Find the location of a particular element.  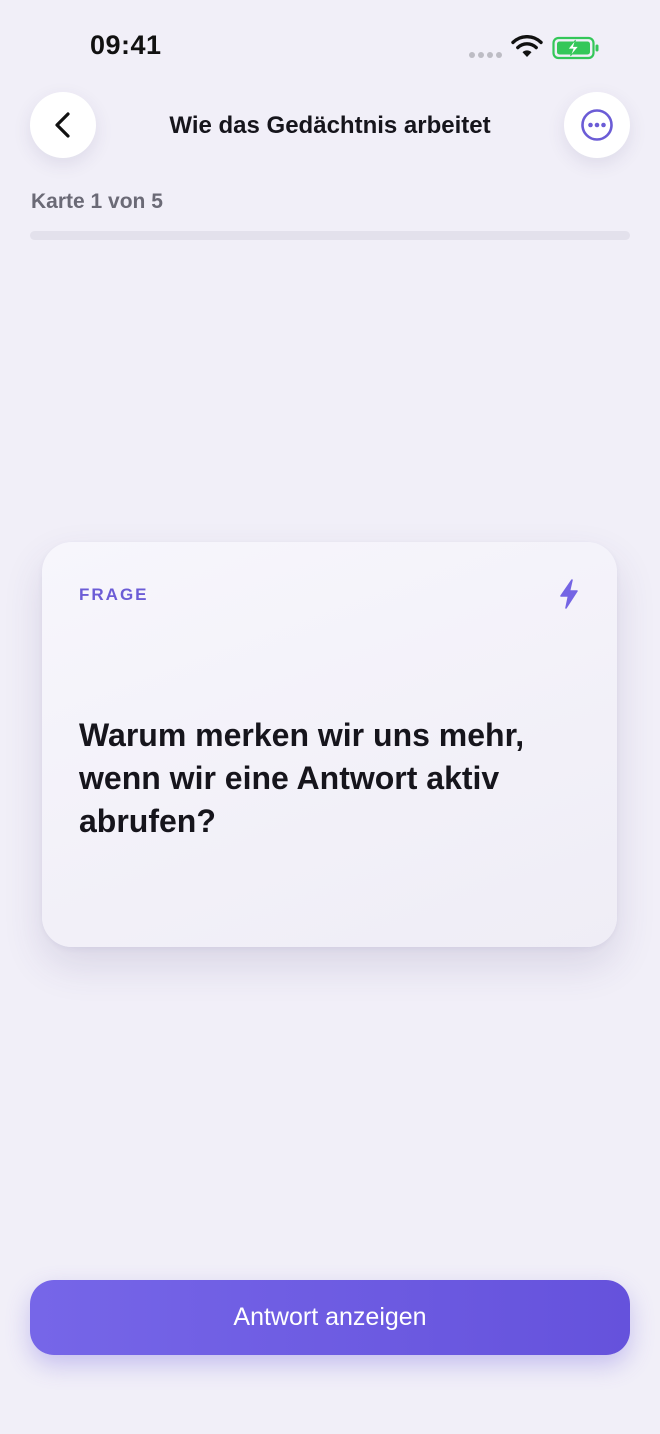

header: Wie das Gedächtnis arbeitet is located at coordinates (330, 127).